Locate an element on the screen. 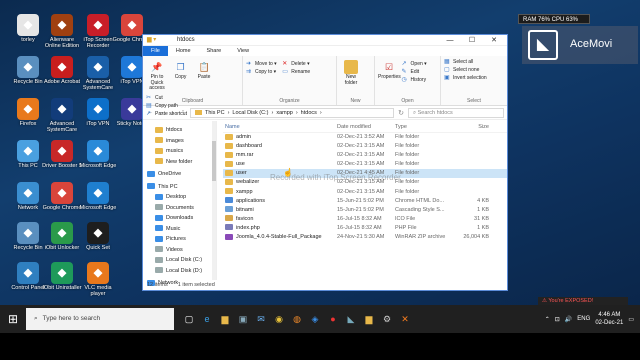 This screenshot has width=640, height=360. desktop-icon: ◆ VLC media player is located at coordinates (98, 279).